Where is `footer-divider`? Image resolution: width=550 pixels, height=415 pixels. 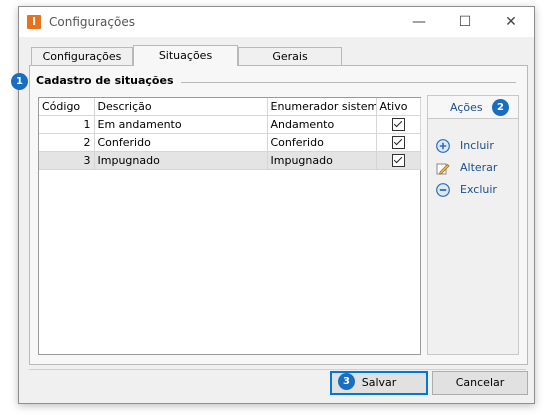 footer-divider is located at coordinates (277, 369).